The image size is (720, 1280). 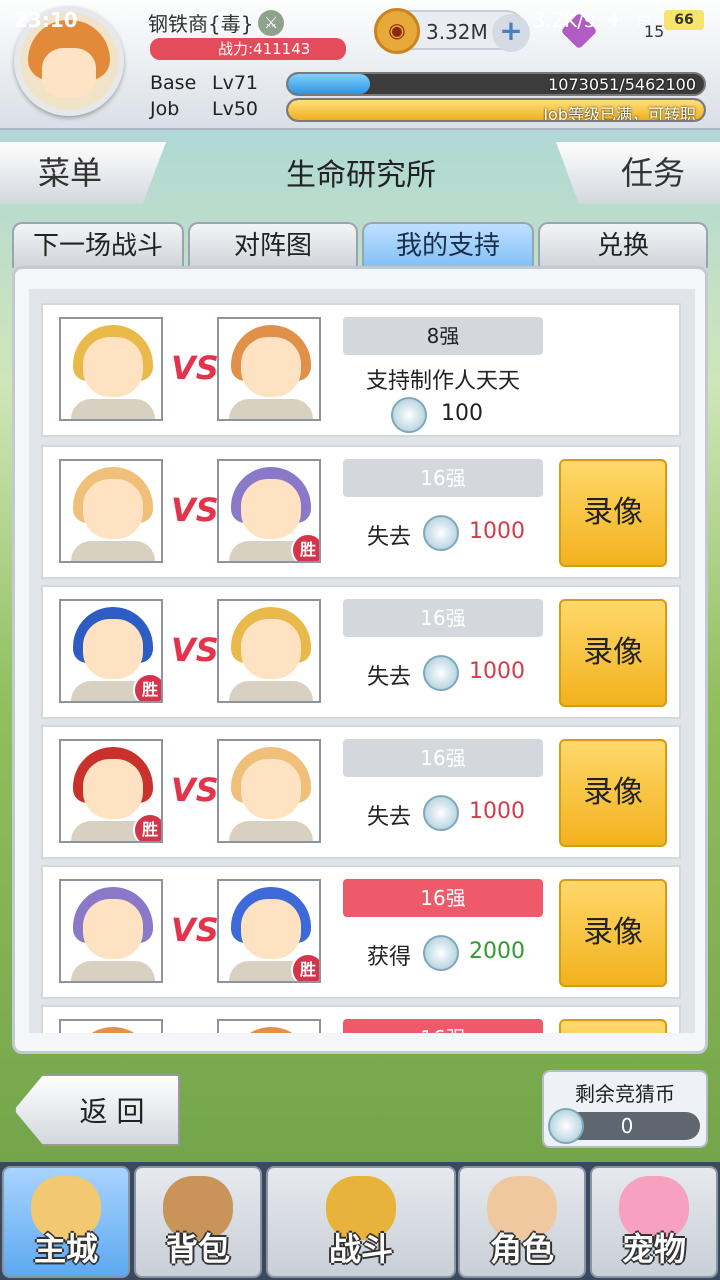 I want to click on base-exp-text: 1073051/5462100, so click(x=622, y=84).